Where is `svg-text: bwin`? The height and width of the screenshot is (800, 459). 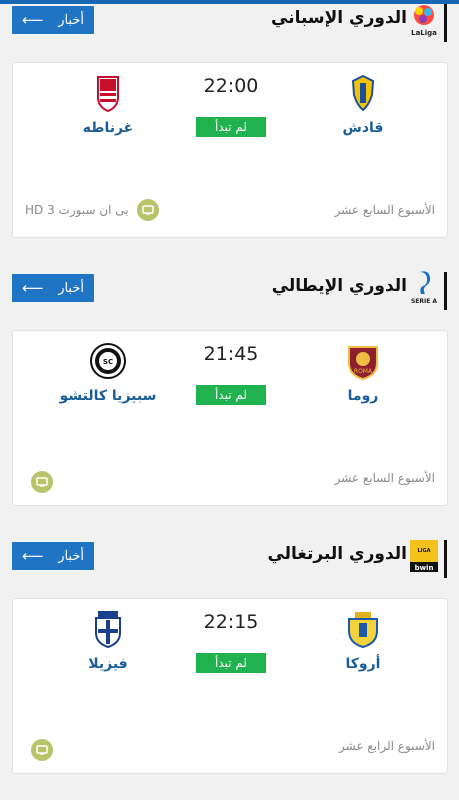 svg-text: bwin is located at coordinates (424, 568).